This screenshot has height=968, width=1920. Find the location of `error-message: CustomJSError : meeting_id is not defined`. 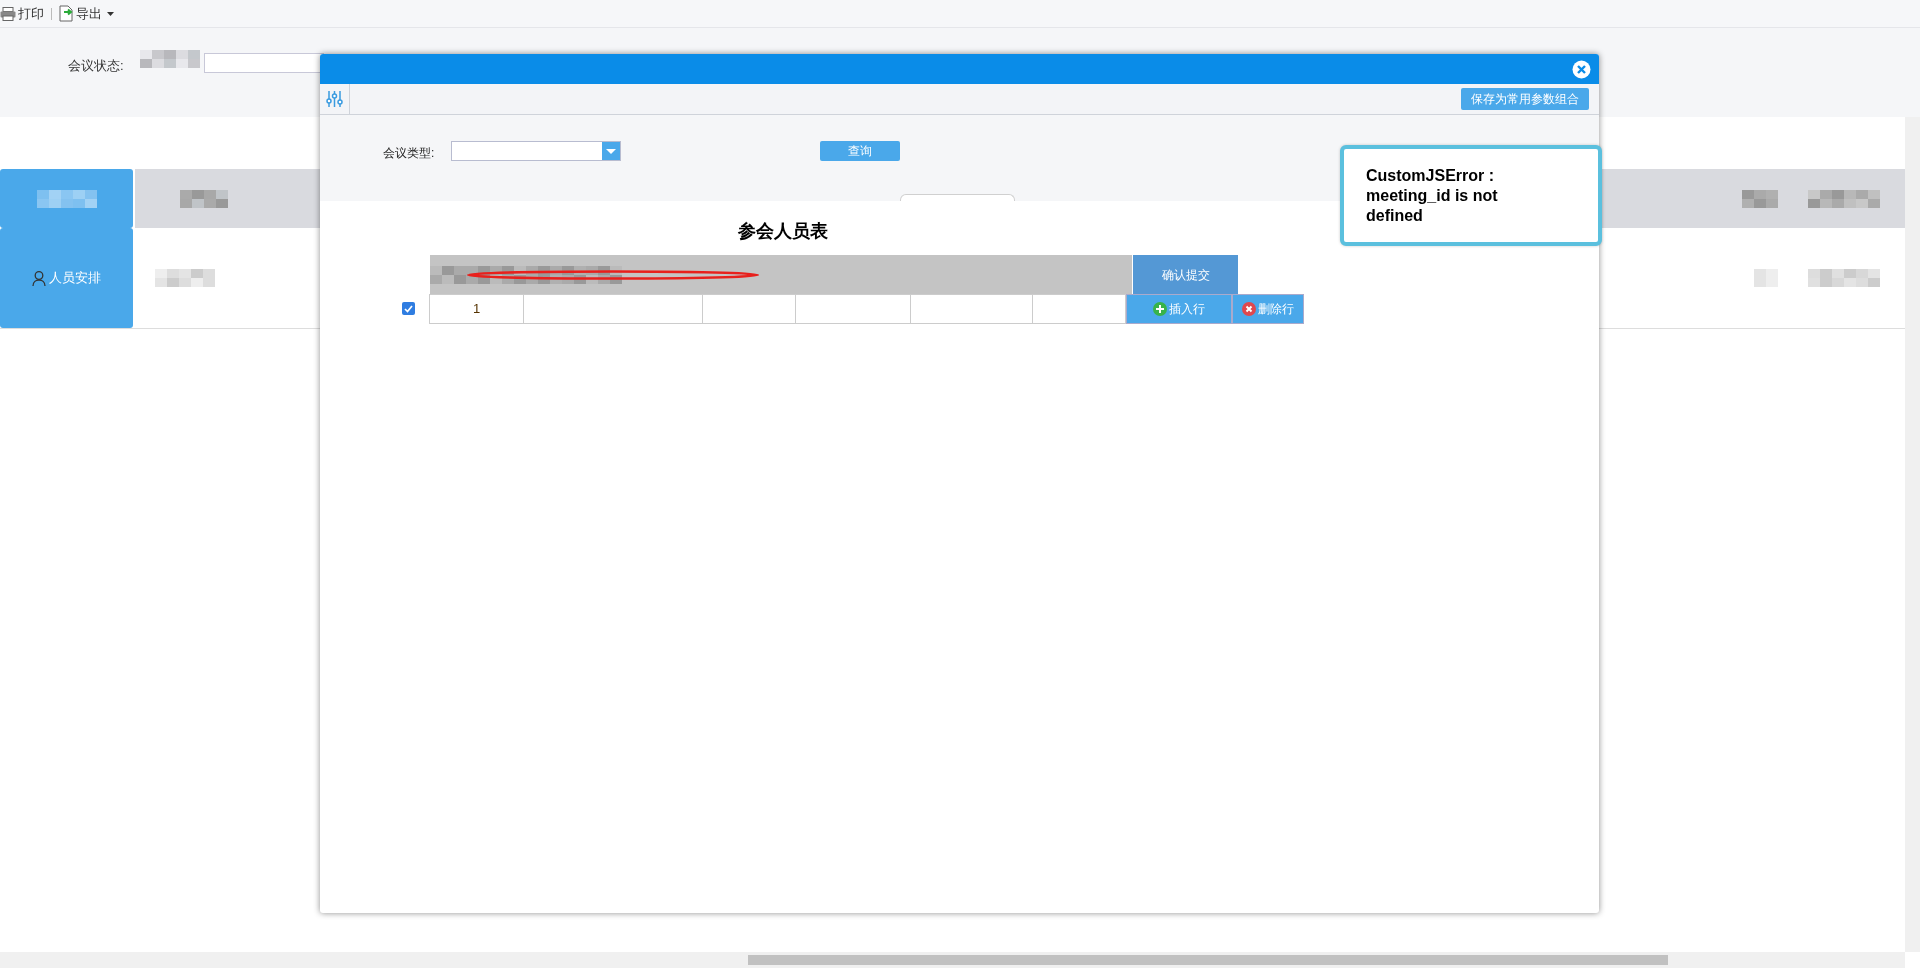

error-message: CustomJSError : meeting_id is not defined is located at coordinates (1432, 195).